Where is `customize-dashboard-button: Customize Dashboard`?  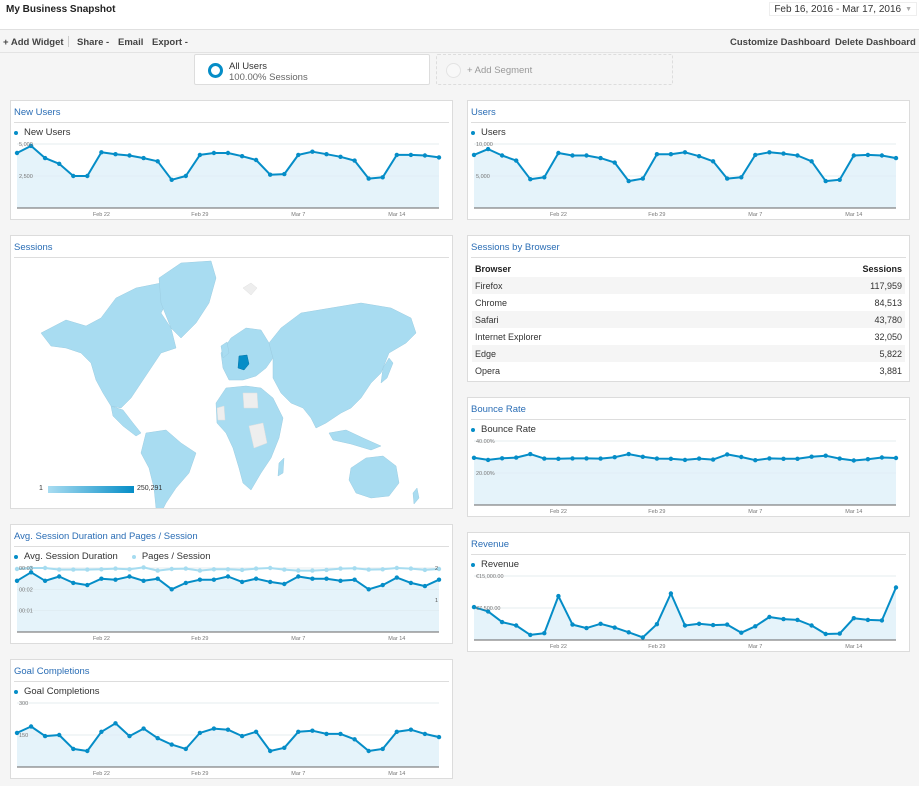
customize-dashboard-button: Customize Dashboard is located at coordinates (780, 42).